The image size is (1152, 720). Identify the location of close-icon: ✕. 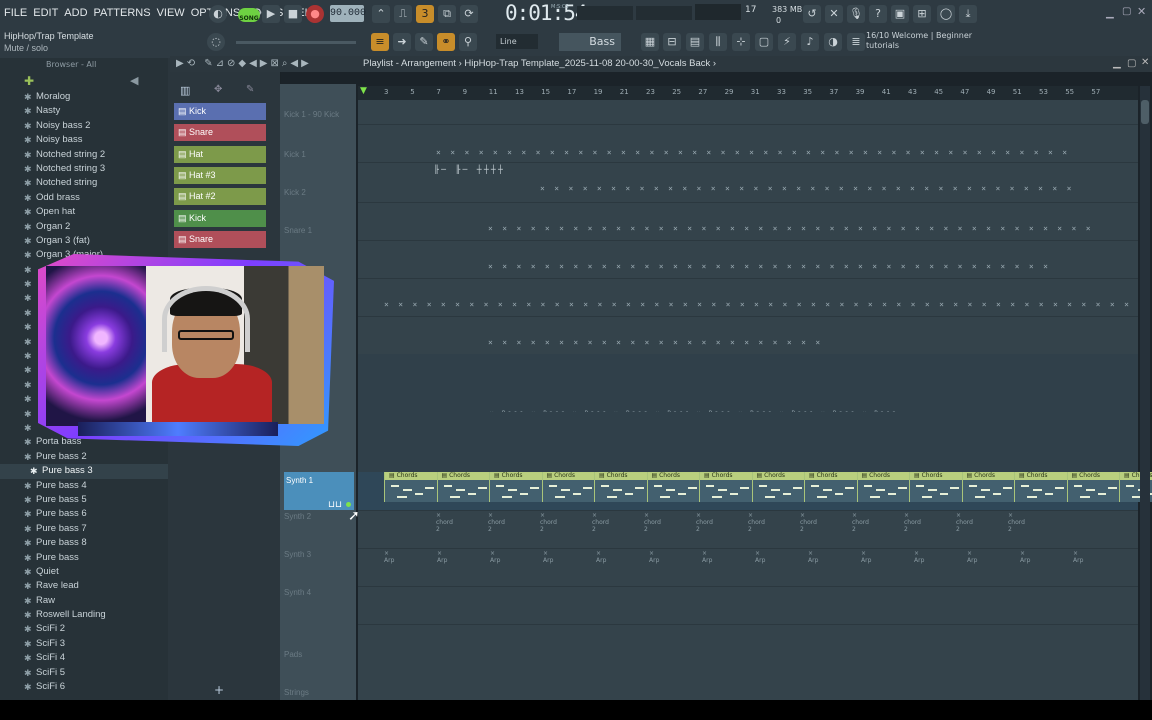
(1141, 11).